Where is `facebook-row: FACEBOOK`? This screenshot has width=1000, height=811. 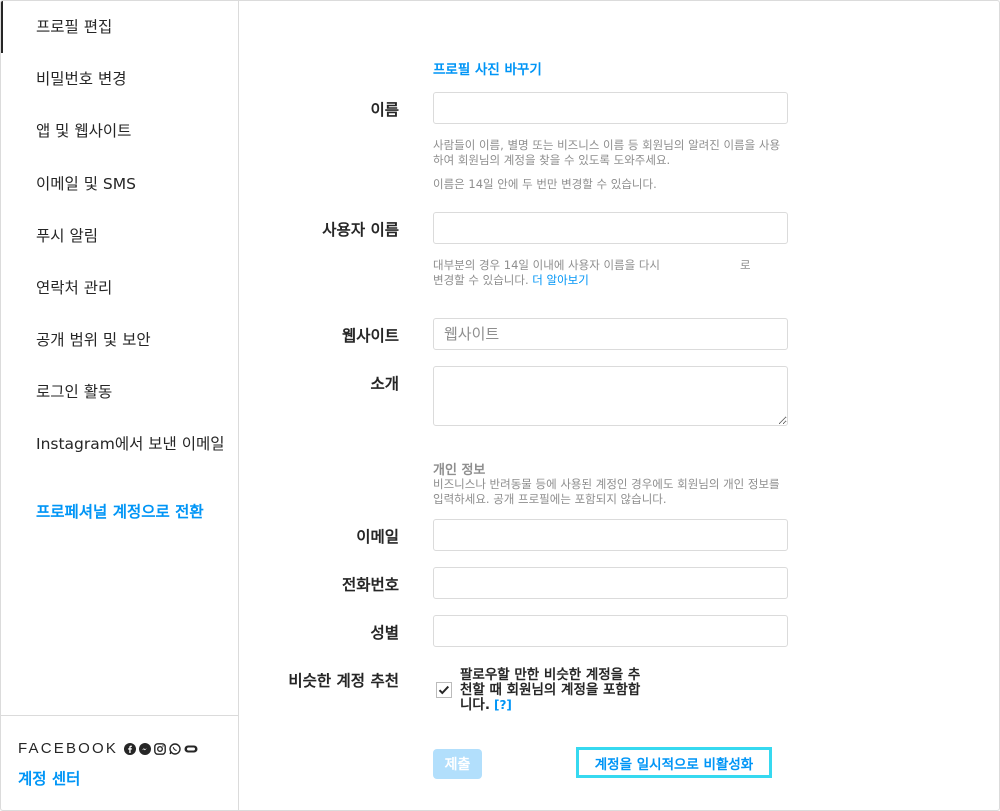
facebook-row: FACEBOOK is located at coordinates (108, 748).